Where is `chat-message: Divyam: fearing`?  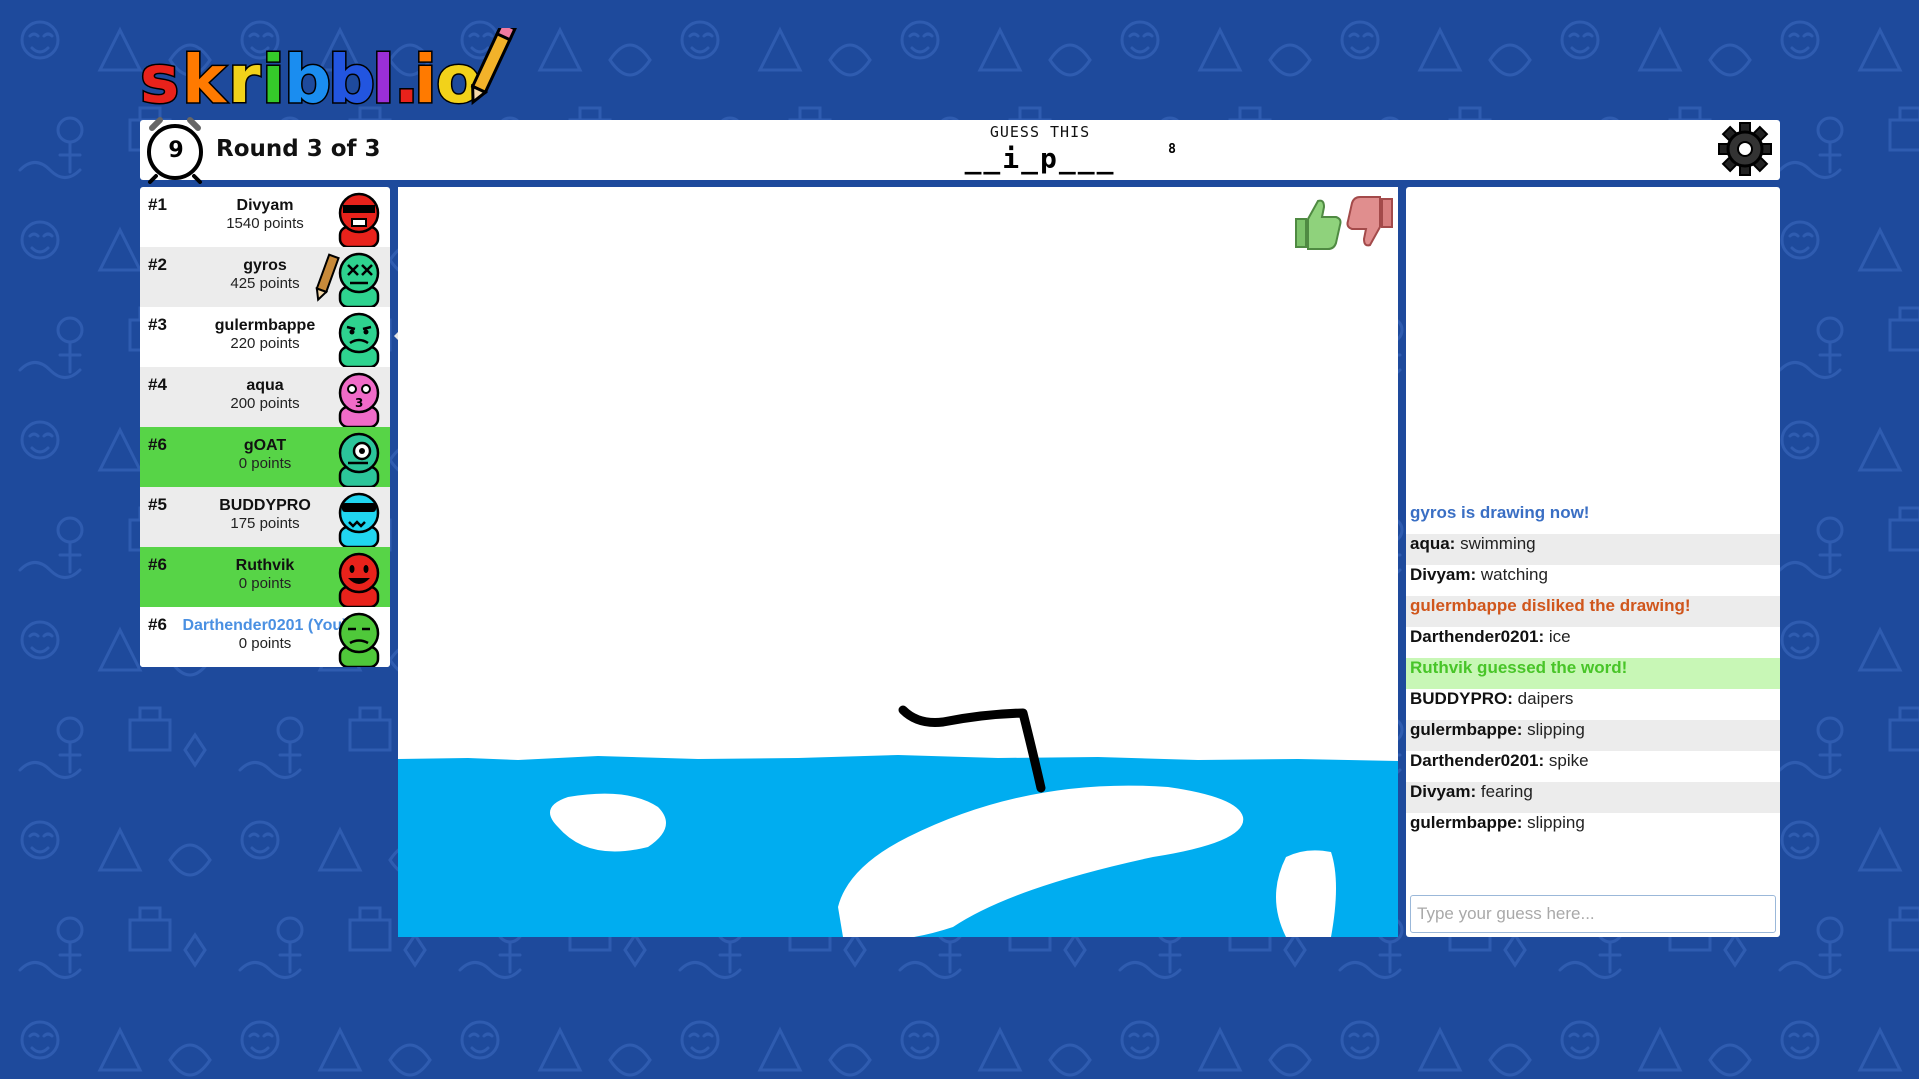 chat-message: Divyam: fearing is located at coordinates (1593, 797).